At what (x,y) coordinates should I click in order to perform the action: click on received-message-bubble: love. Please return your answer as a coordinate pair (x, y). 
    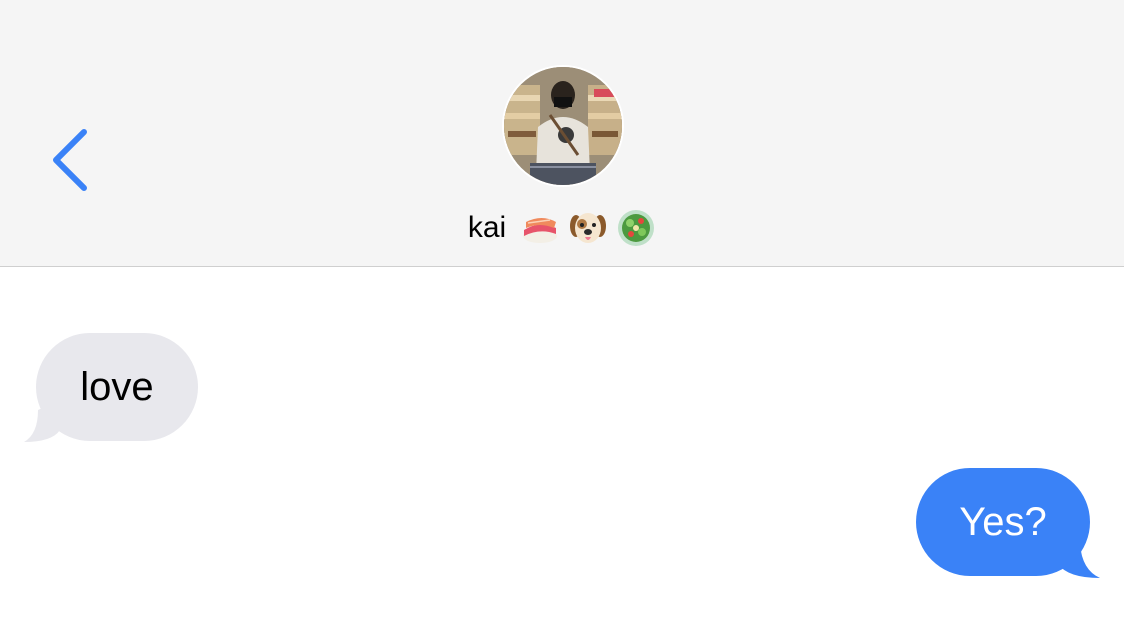
    Looking at the image, I should click on (117, 387).